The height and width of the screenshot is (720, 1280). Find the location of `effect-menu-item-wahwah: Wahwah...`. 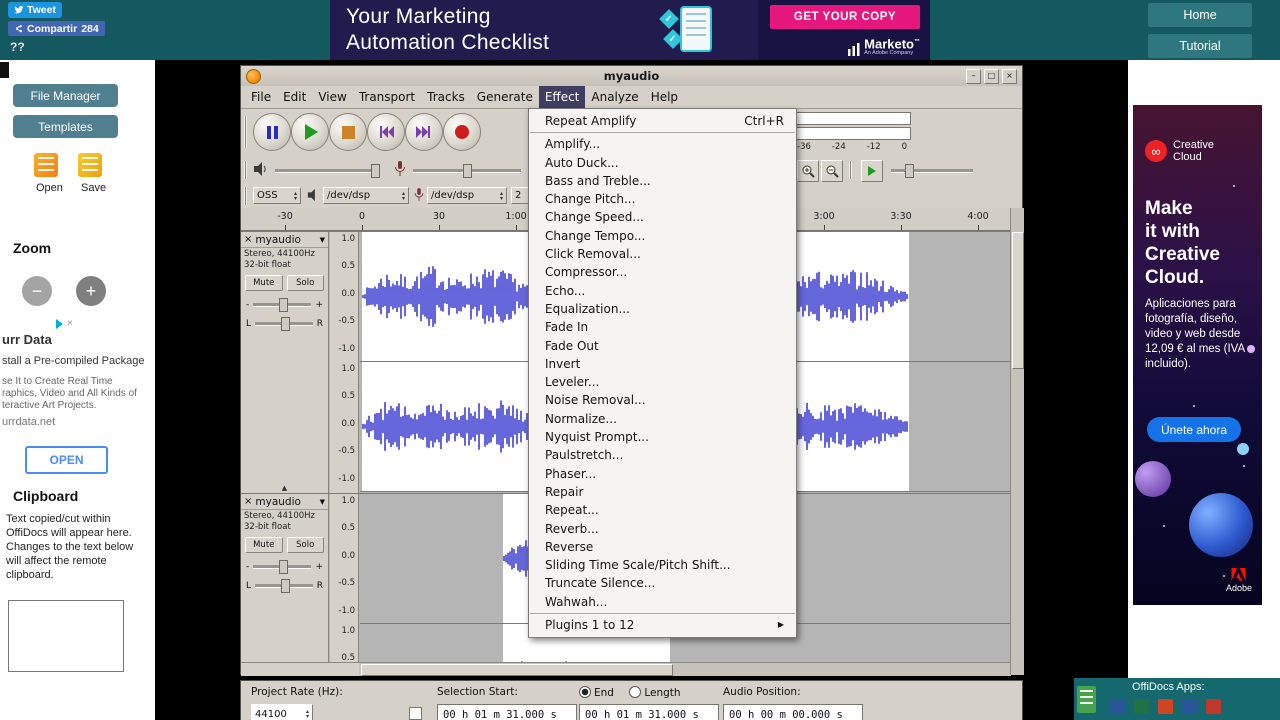

effect-menu-item-wahwah: Wahwah... is located at coordinates (662, 602).